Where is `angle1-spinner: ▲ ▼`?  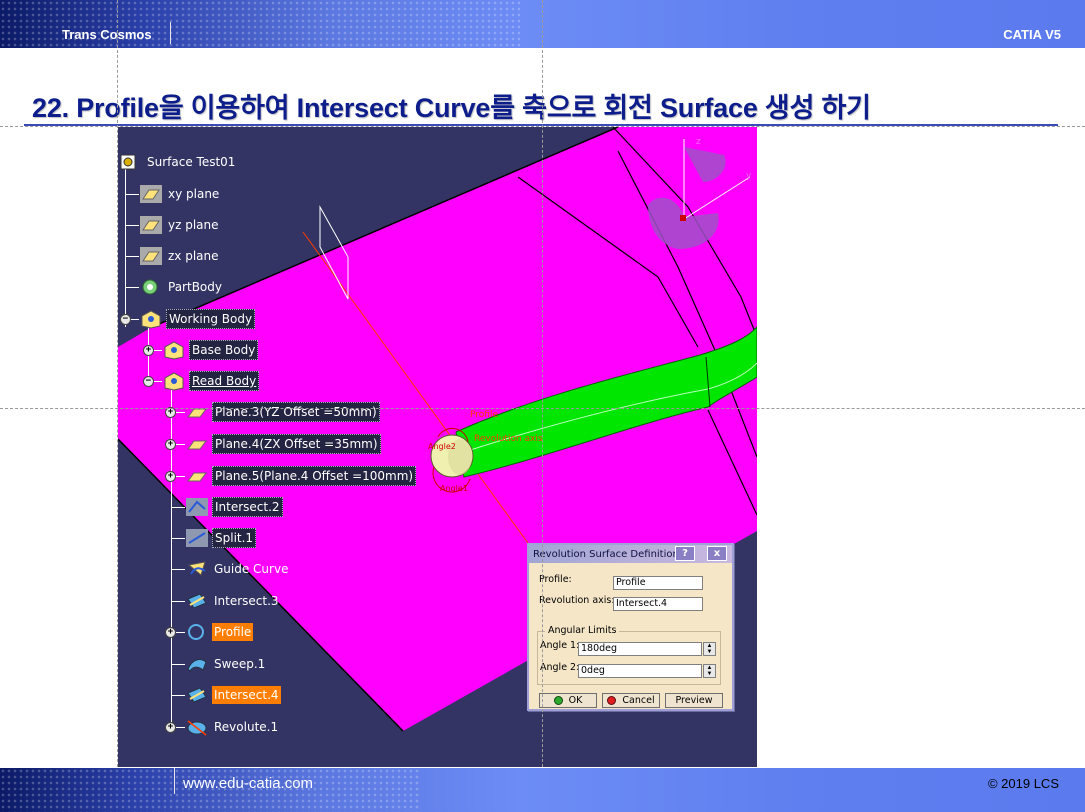
angle1-spinner: ▲ ▼ is located at coordinates (709, 649).